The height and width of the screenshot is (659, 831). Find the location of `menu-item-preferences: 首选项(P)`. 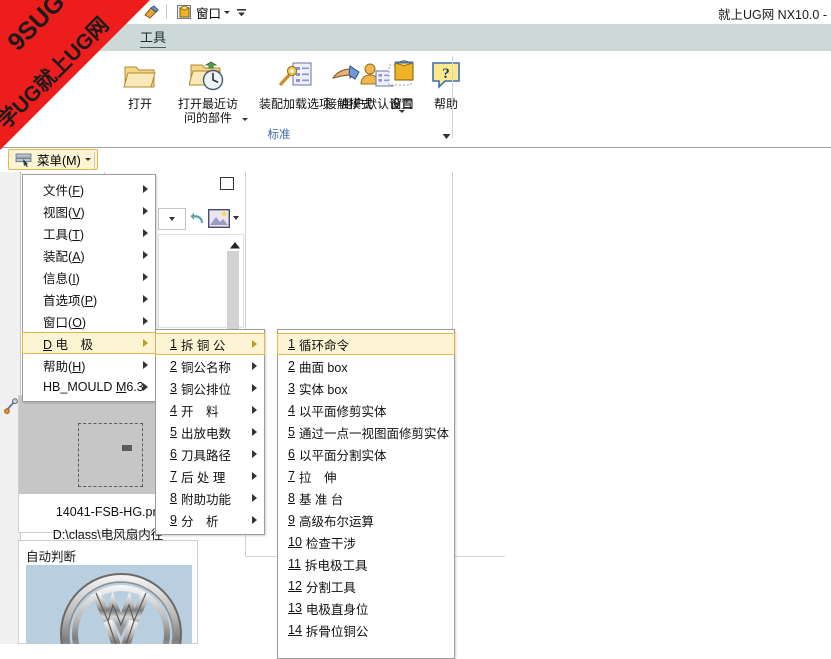

menu-item-preferences: 首选项(P) is located at coordinates (89, 299).